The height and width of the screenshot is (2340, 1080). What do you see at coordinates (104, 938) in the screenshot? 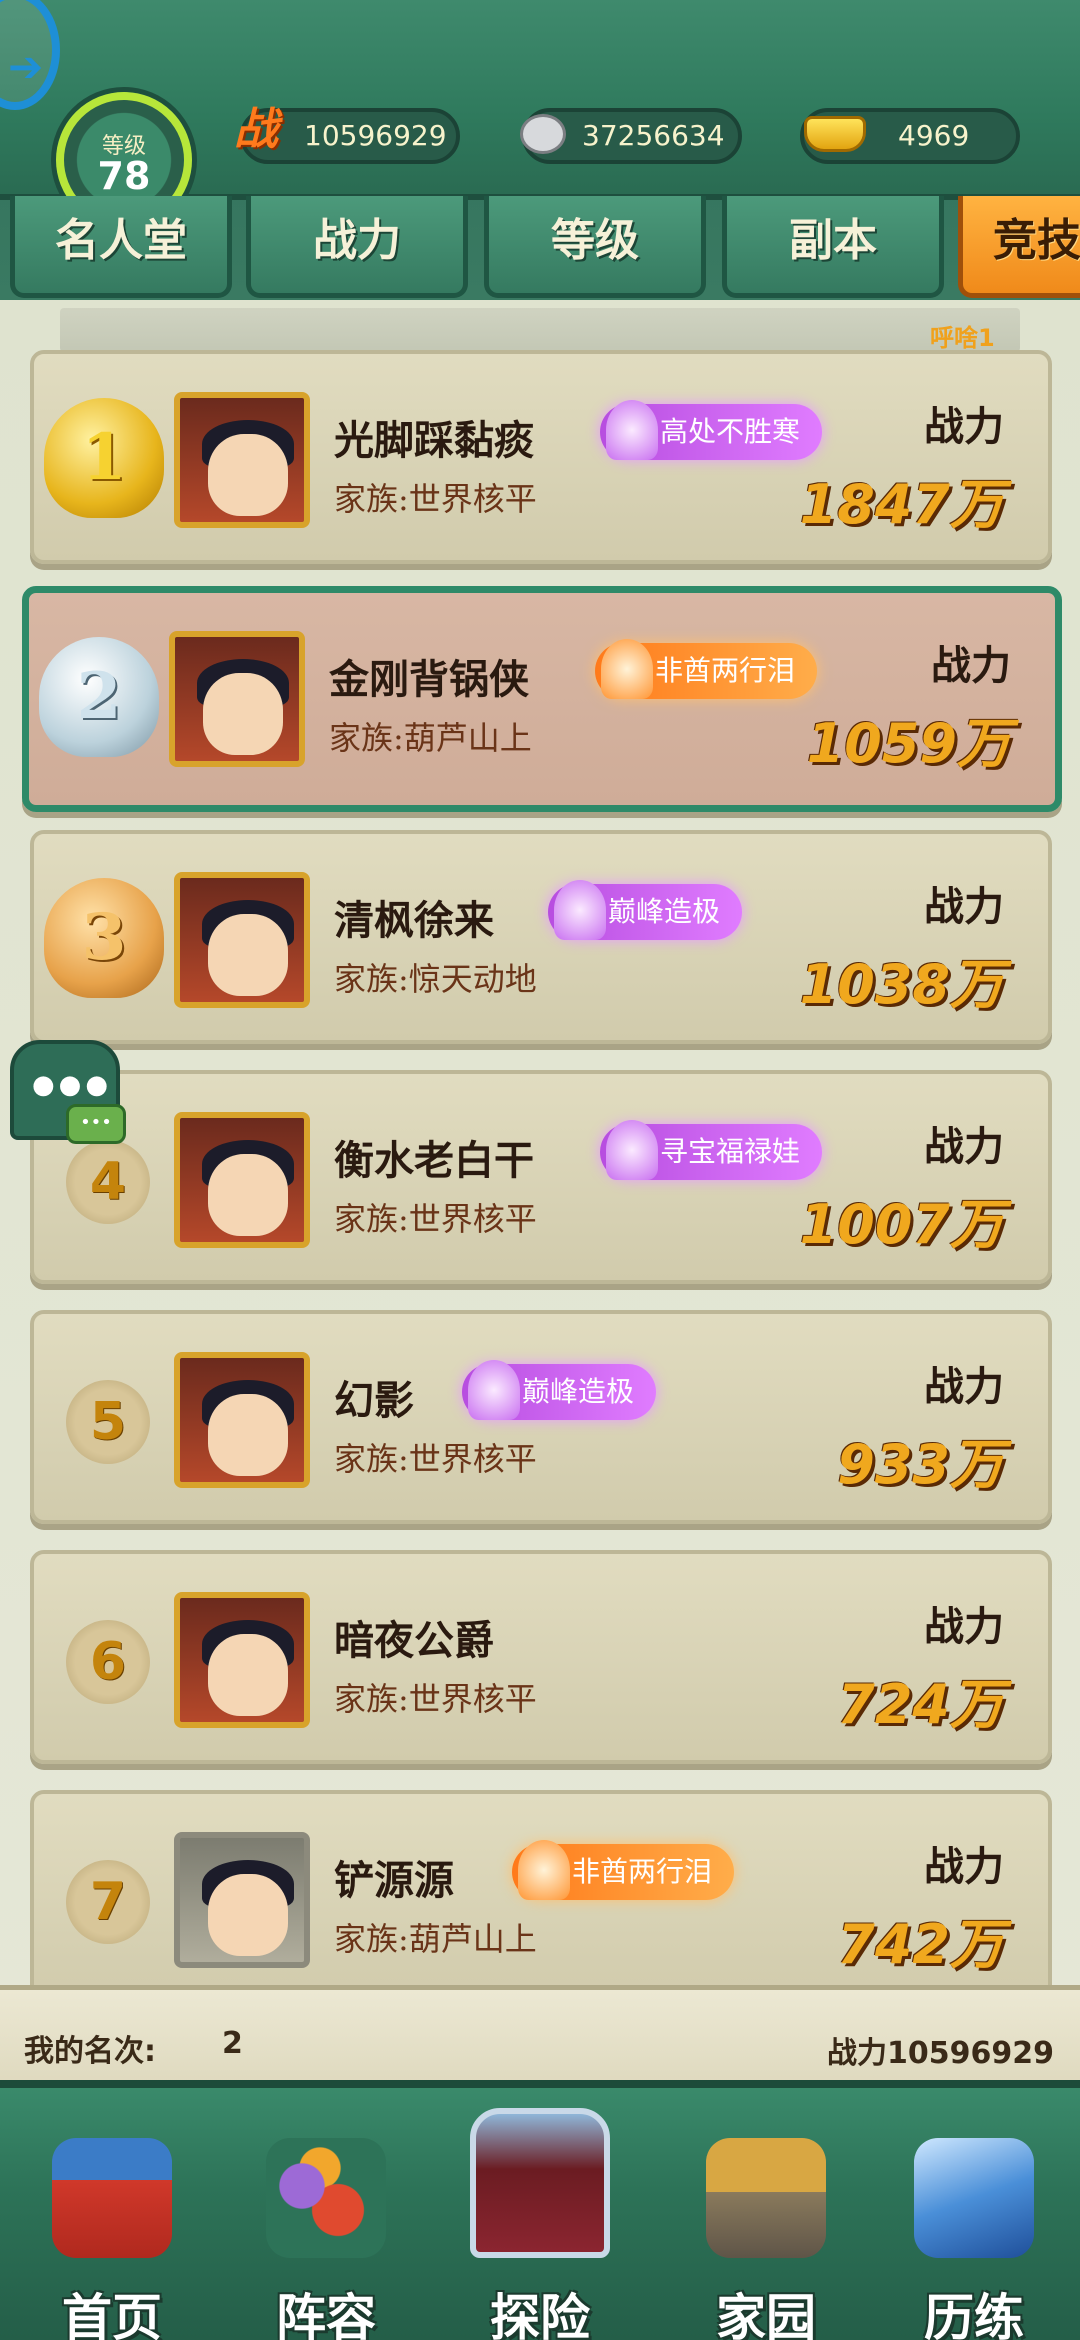
I see `bronze-gourd-medal-icon: 3` at bounding box center [104, 938].